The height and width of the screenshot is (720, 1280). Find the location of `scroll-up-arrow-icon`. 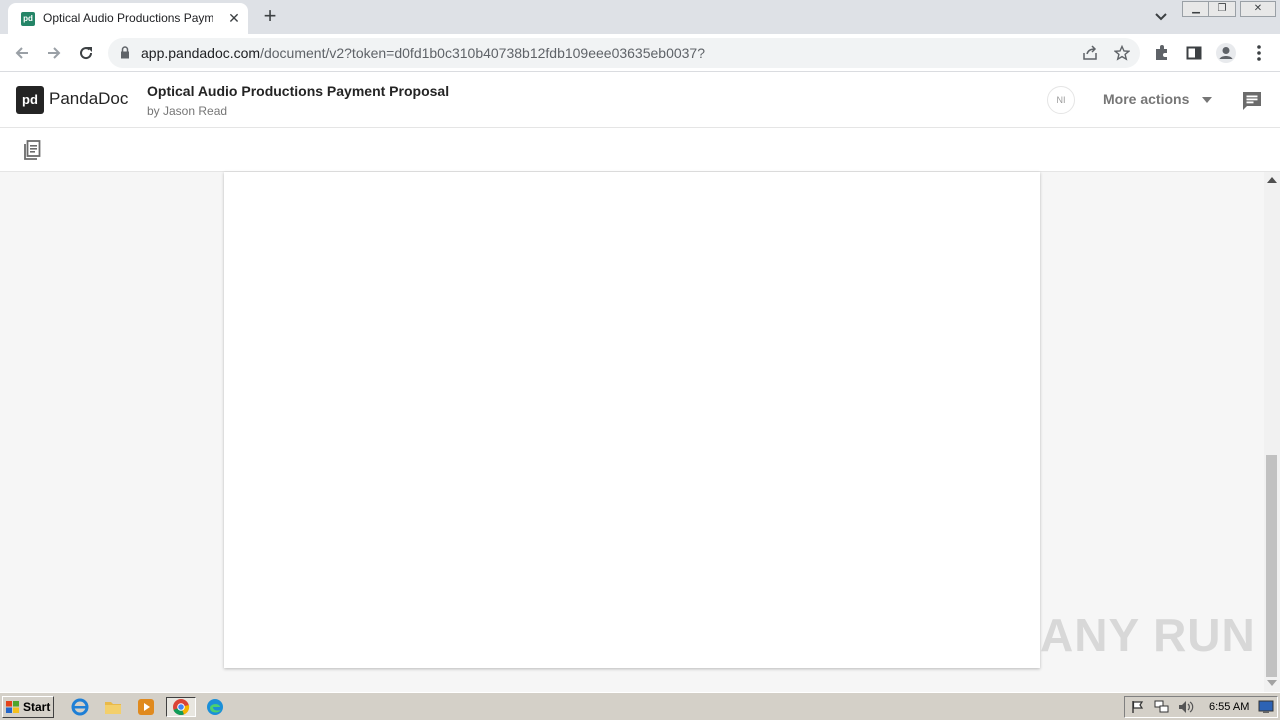

scroll-up-arrow-icon is located at coordinates (1272, 180).